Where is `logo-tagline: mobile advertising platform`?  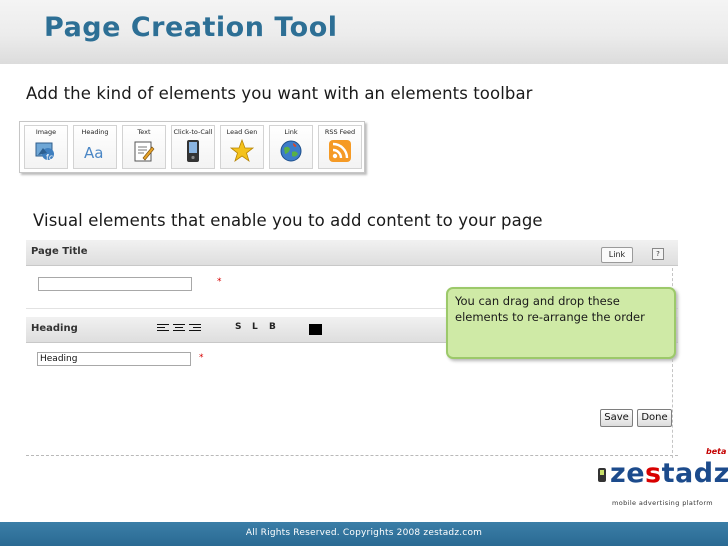 logo-tagline: mobile advertising platform is located at coordinates (663, 503).